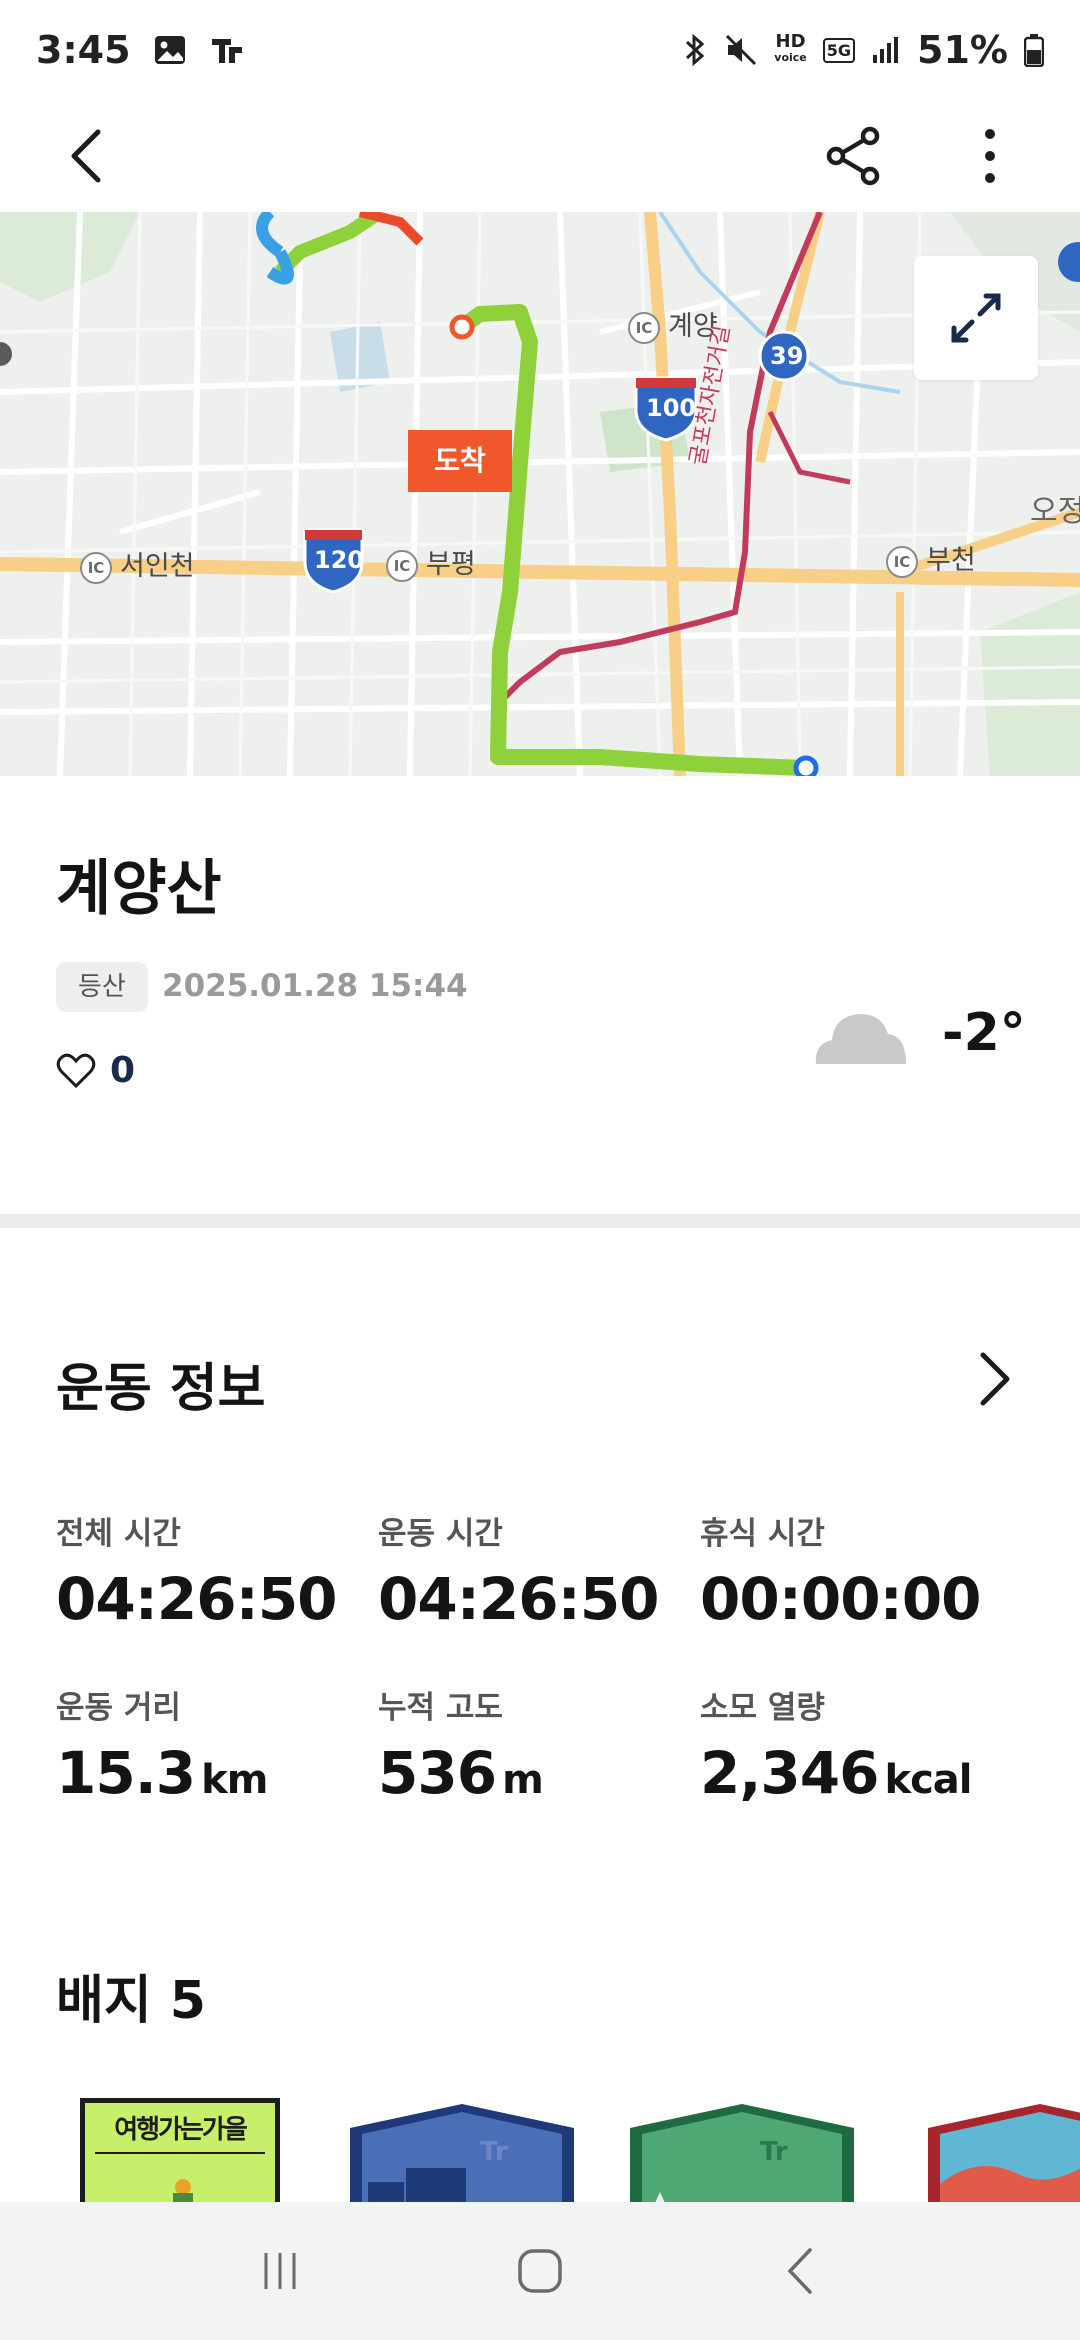 The width and height of the screenshot is (1080, 2340). Describe the element at coordinates (540, 156) in the screenshot. I see `app-bar` at that location.